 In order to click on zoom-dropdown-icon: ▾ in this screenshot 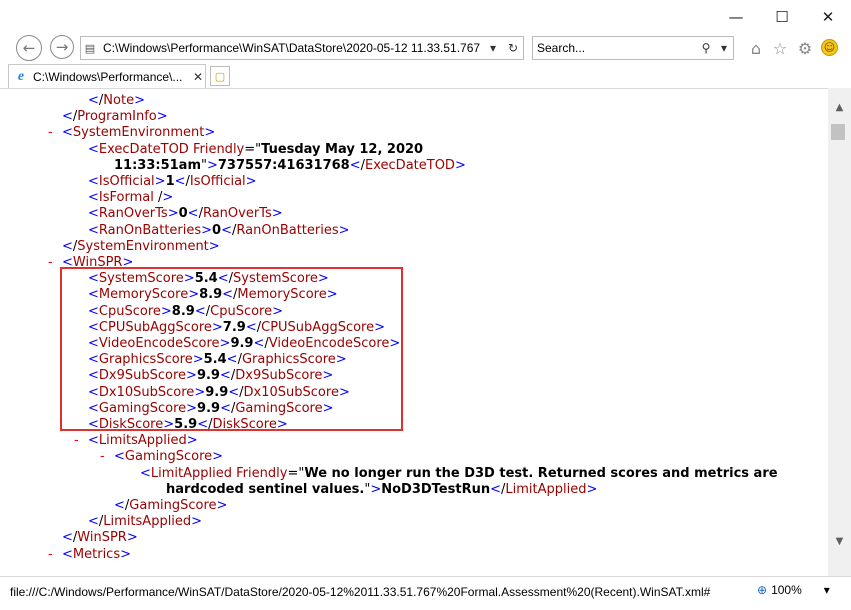, I will do `click(827, 590)`.